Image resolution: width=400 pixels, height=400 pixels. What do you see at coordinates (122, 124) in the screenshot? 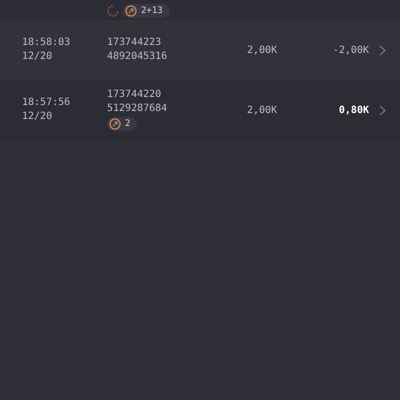
I see `bet-badge: 2` at bounding box center [122, 124].